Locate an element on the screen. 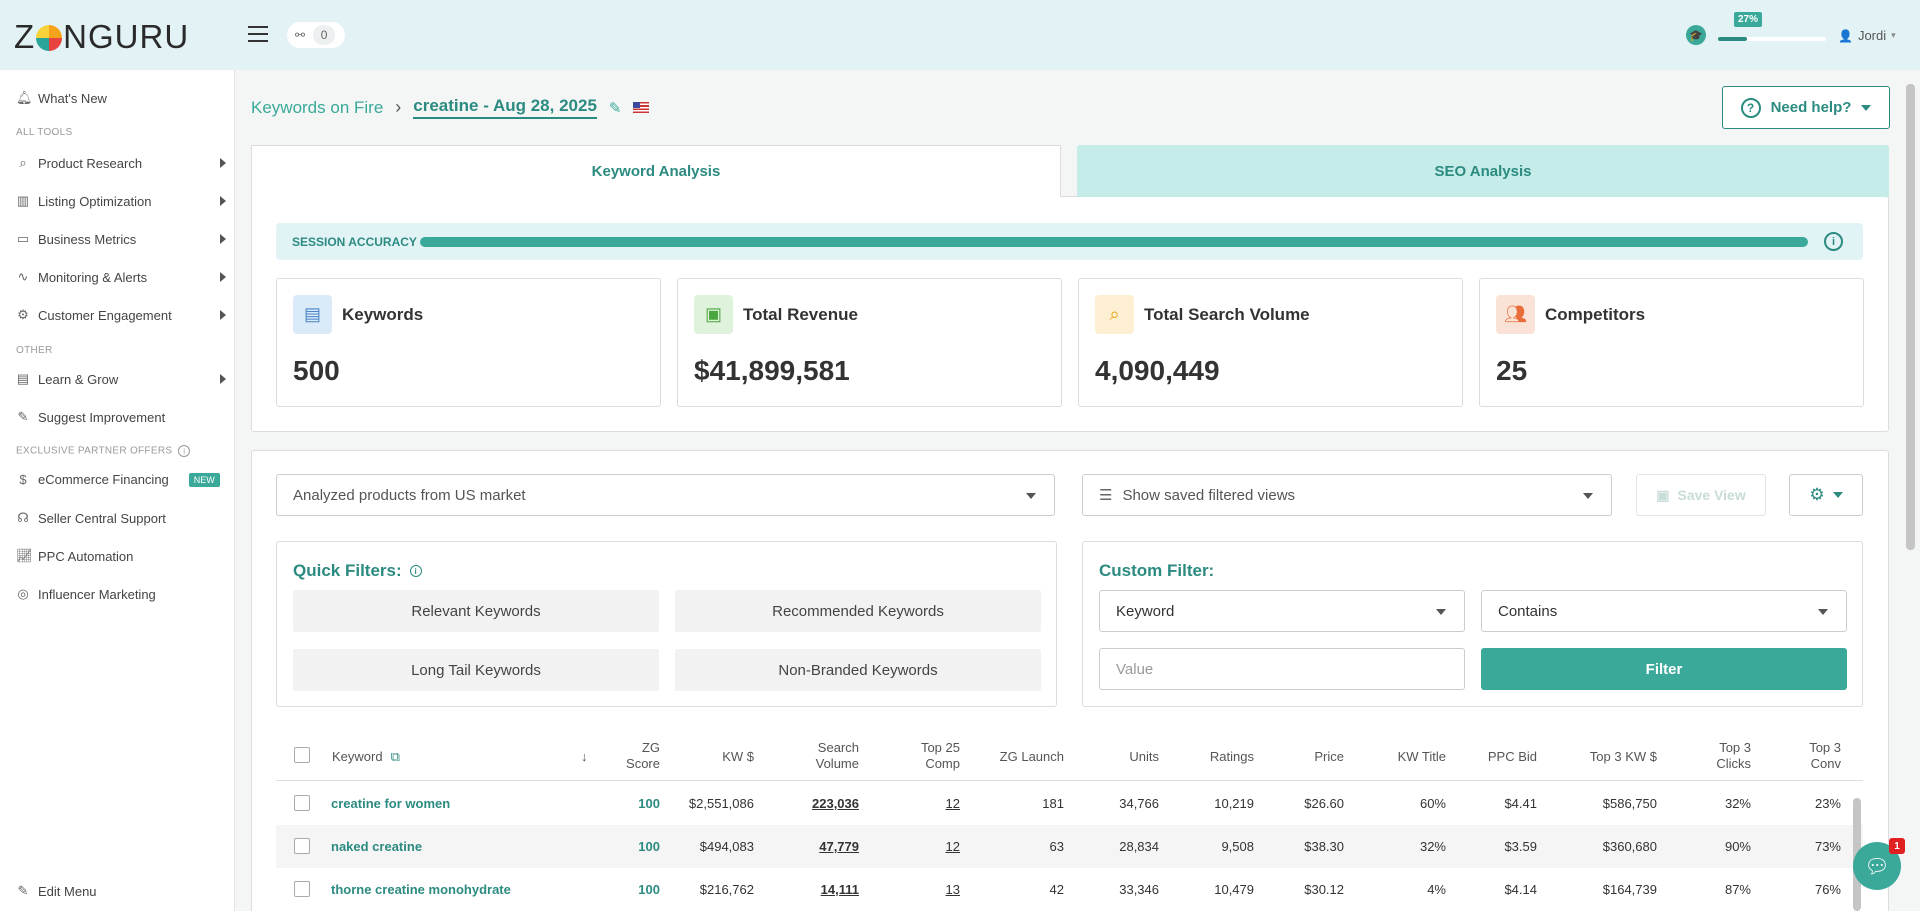 The image size is (1920, 911). keyword-link: creatine for women is located at coordinates (390, 803).